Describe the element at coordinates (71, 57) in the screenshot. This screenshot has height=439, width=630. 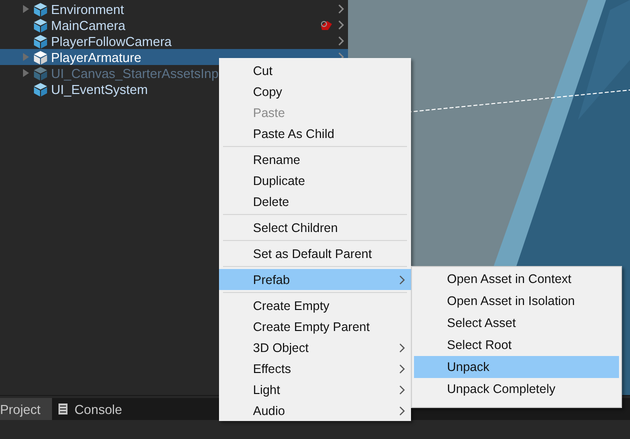
I see `hierarchy-item: PlayerArmature` at that location.